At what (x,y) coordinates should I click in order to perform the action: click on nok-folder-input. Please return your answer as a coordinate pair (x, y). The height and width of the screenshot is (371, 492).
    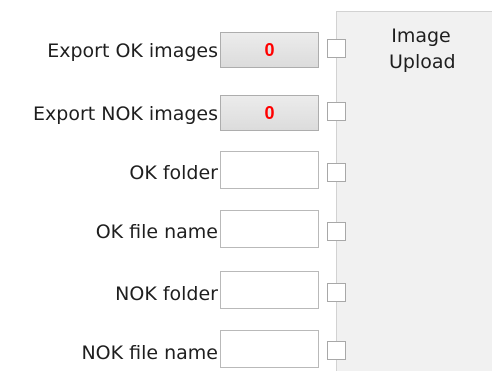
    Looking at the image, I should click on (269, 290).